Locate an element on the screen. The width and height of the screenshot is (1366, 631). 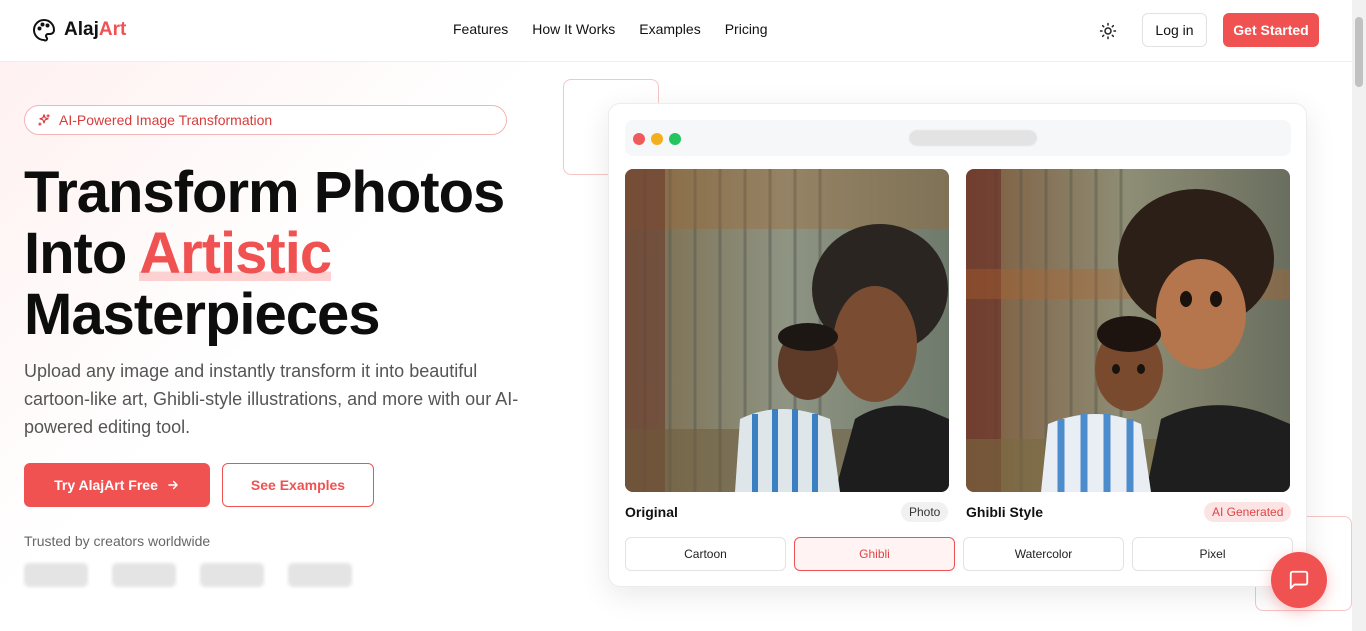
see-examples-button: See Examples is located at coordinates (298, 485).